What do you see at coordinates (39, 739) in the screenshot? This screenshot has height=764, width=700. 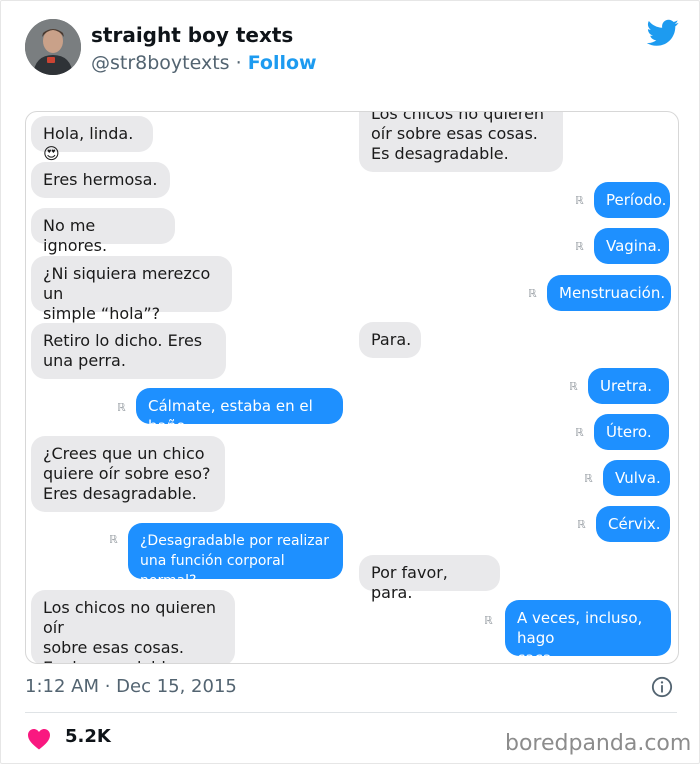 I see `heart-icon` at bounding box center [39, 739].